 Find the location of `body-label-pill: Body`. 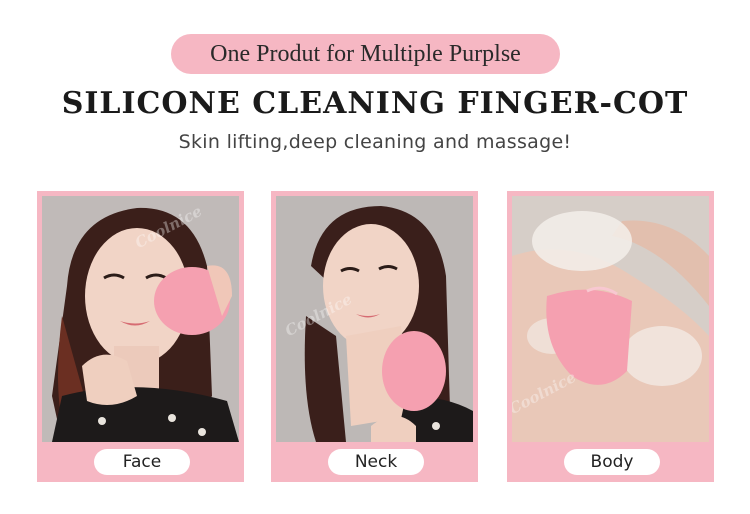

body-label-pill: Body is located at coordinates (612, 462).